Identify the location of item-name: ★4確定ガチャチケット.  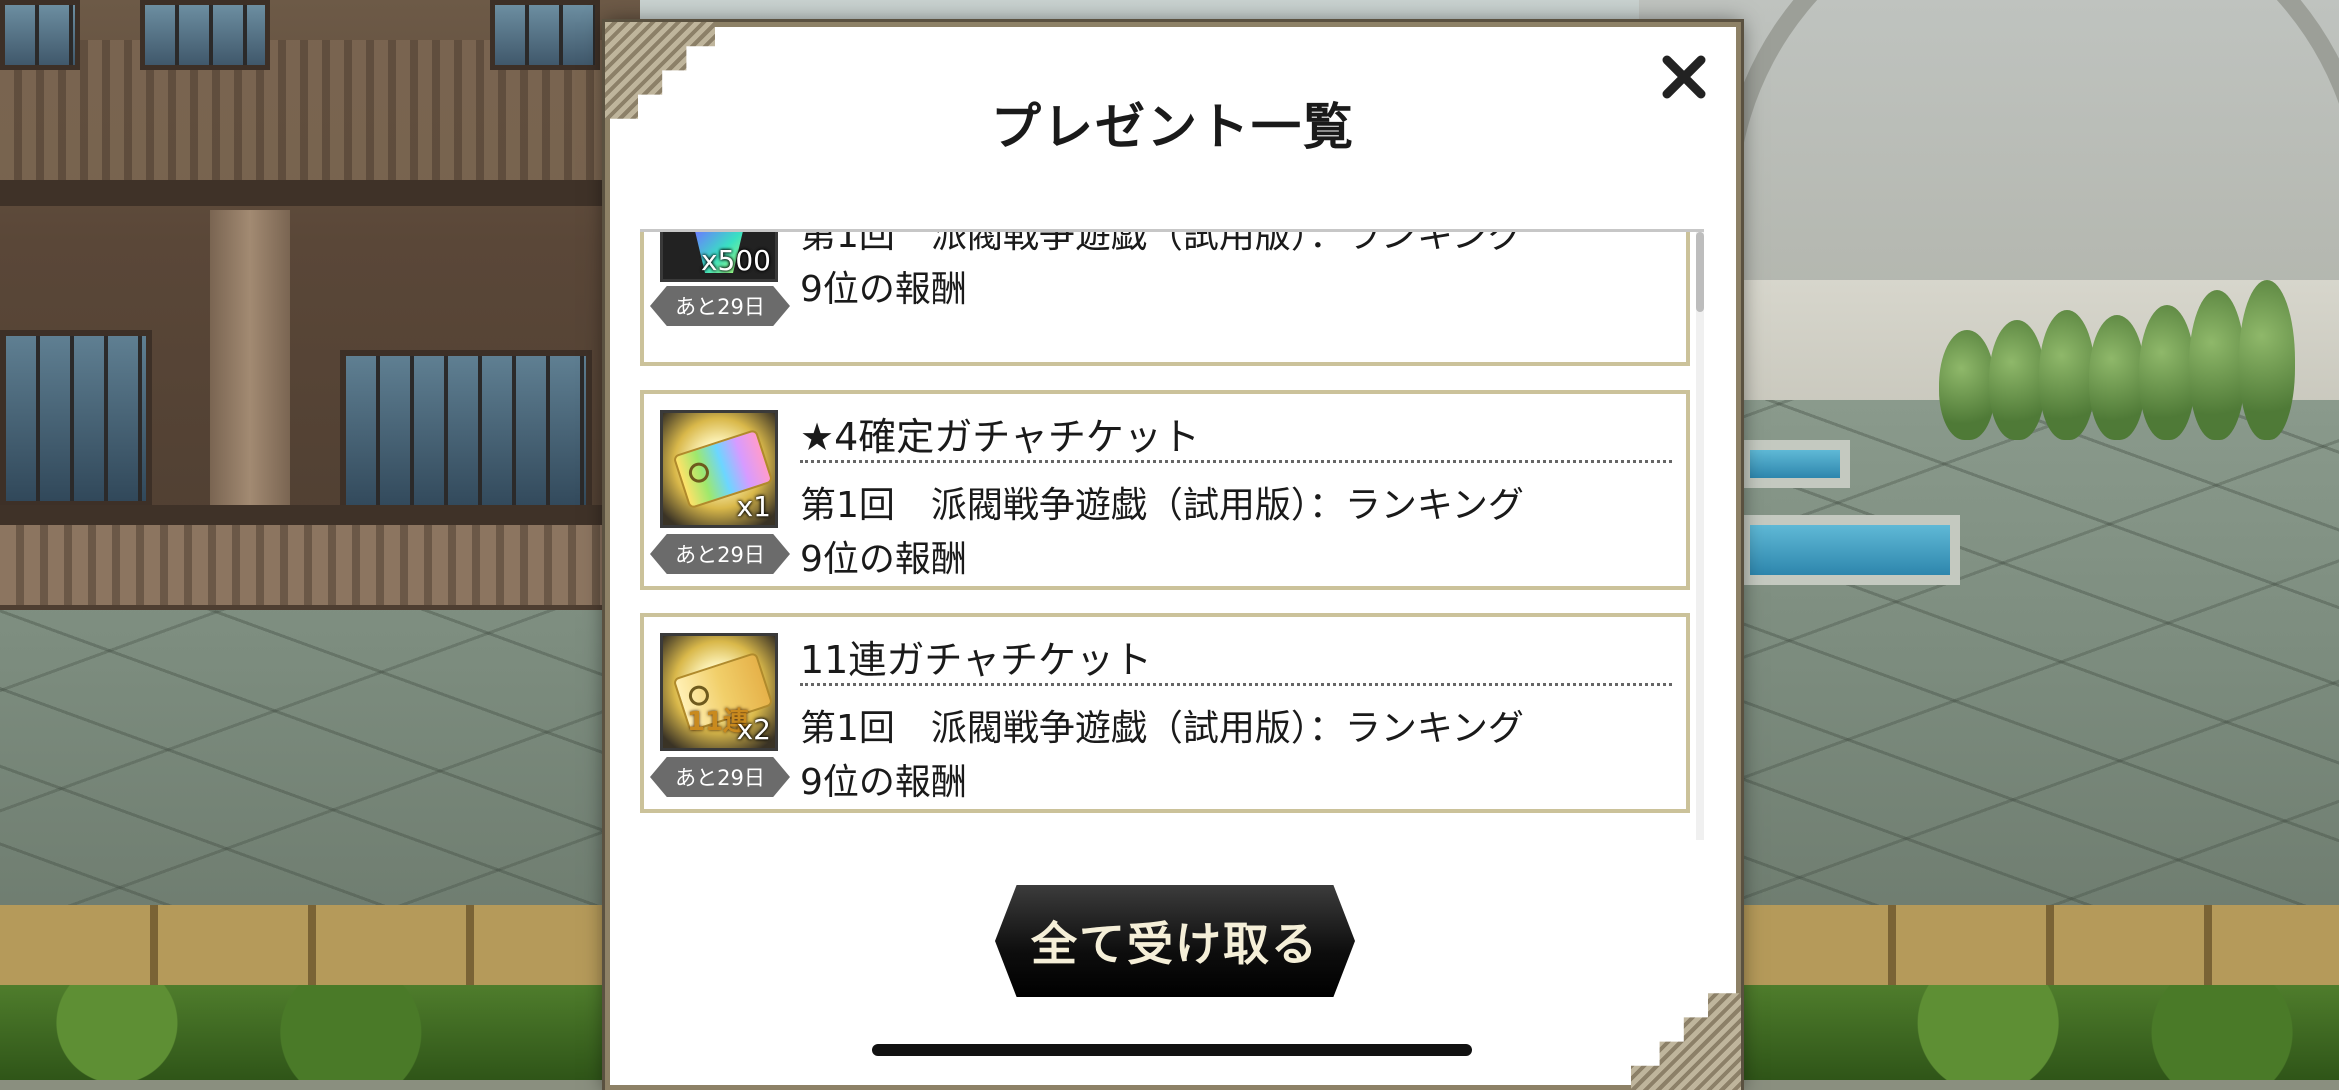
(1000, 437).